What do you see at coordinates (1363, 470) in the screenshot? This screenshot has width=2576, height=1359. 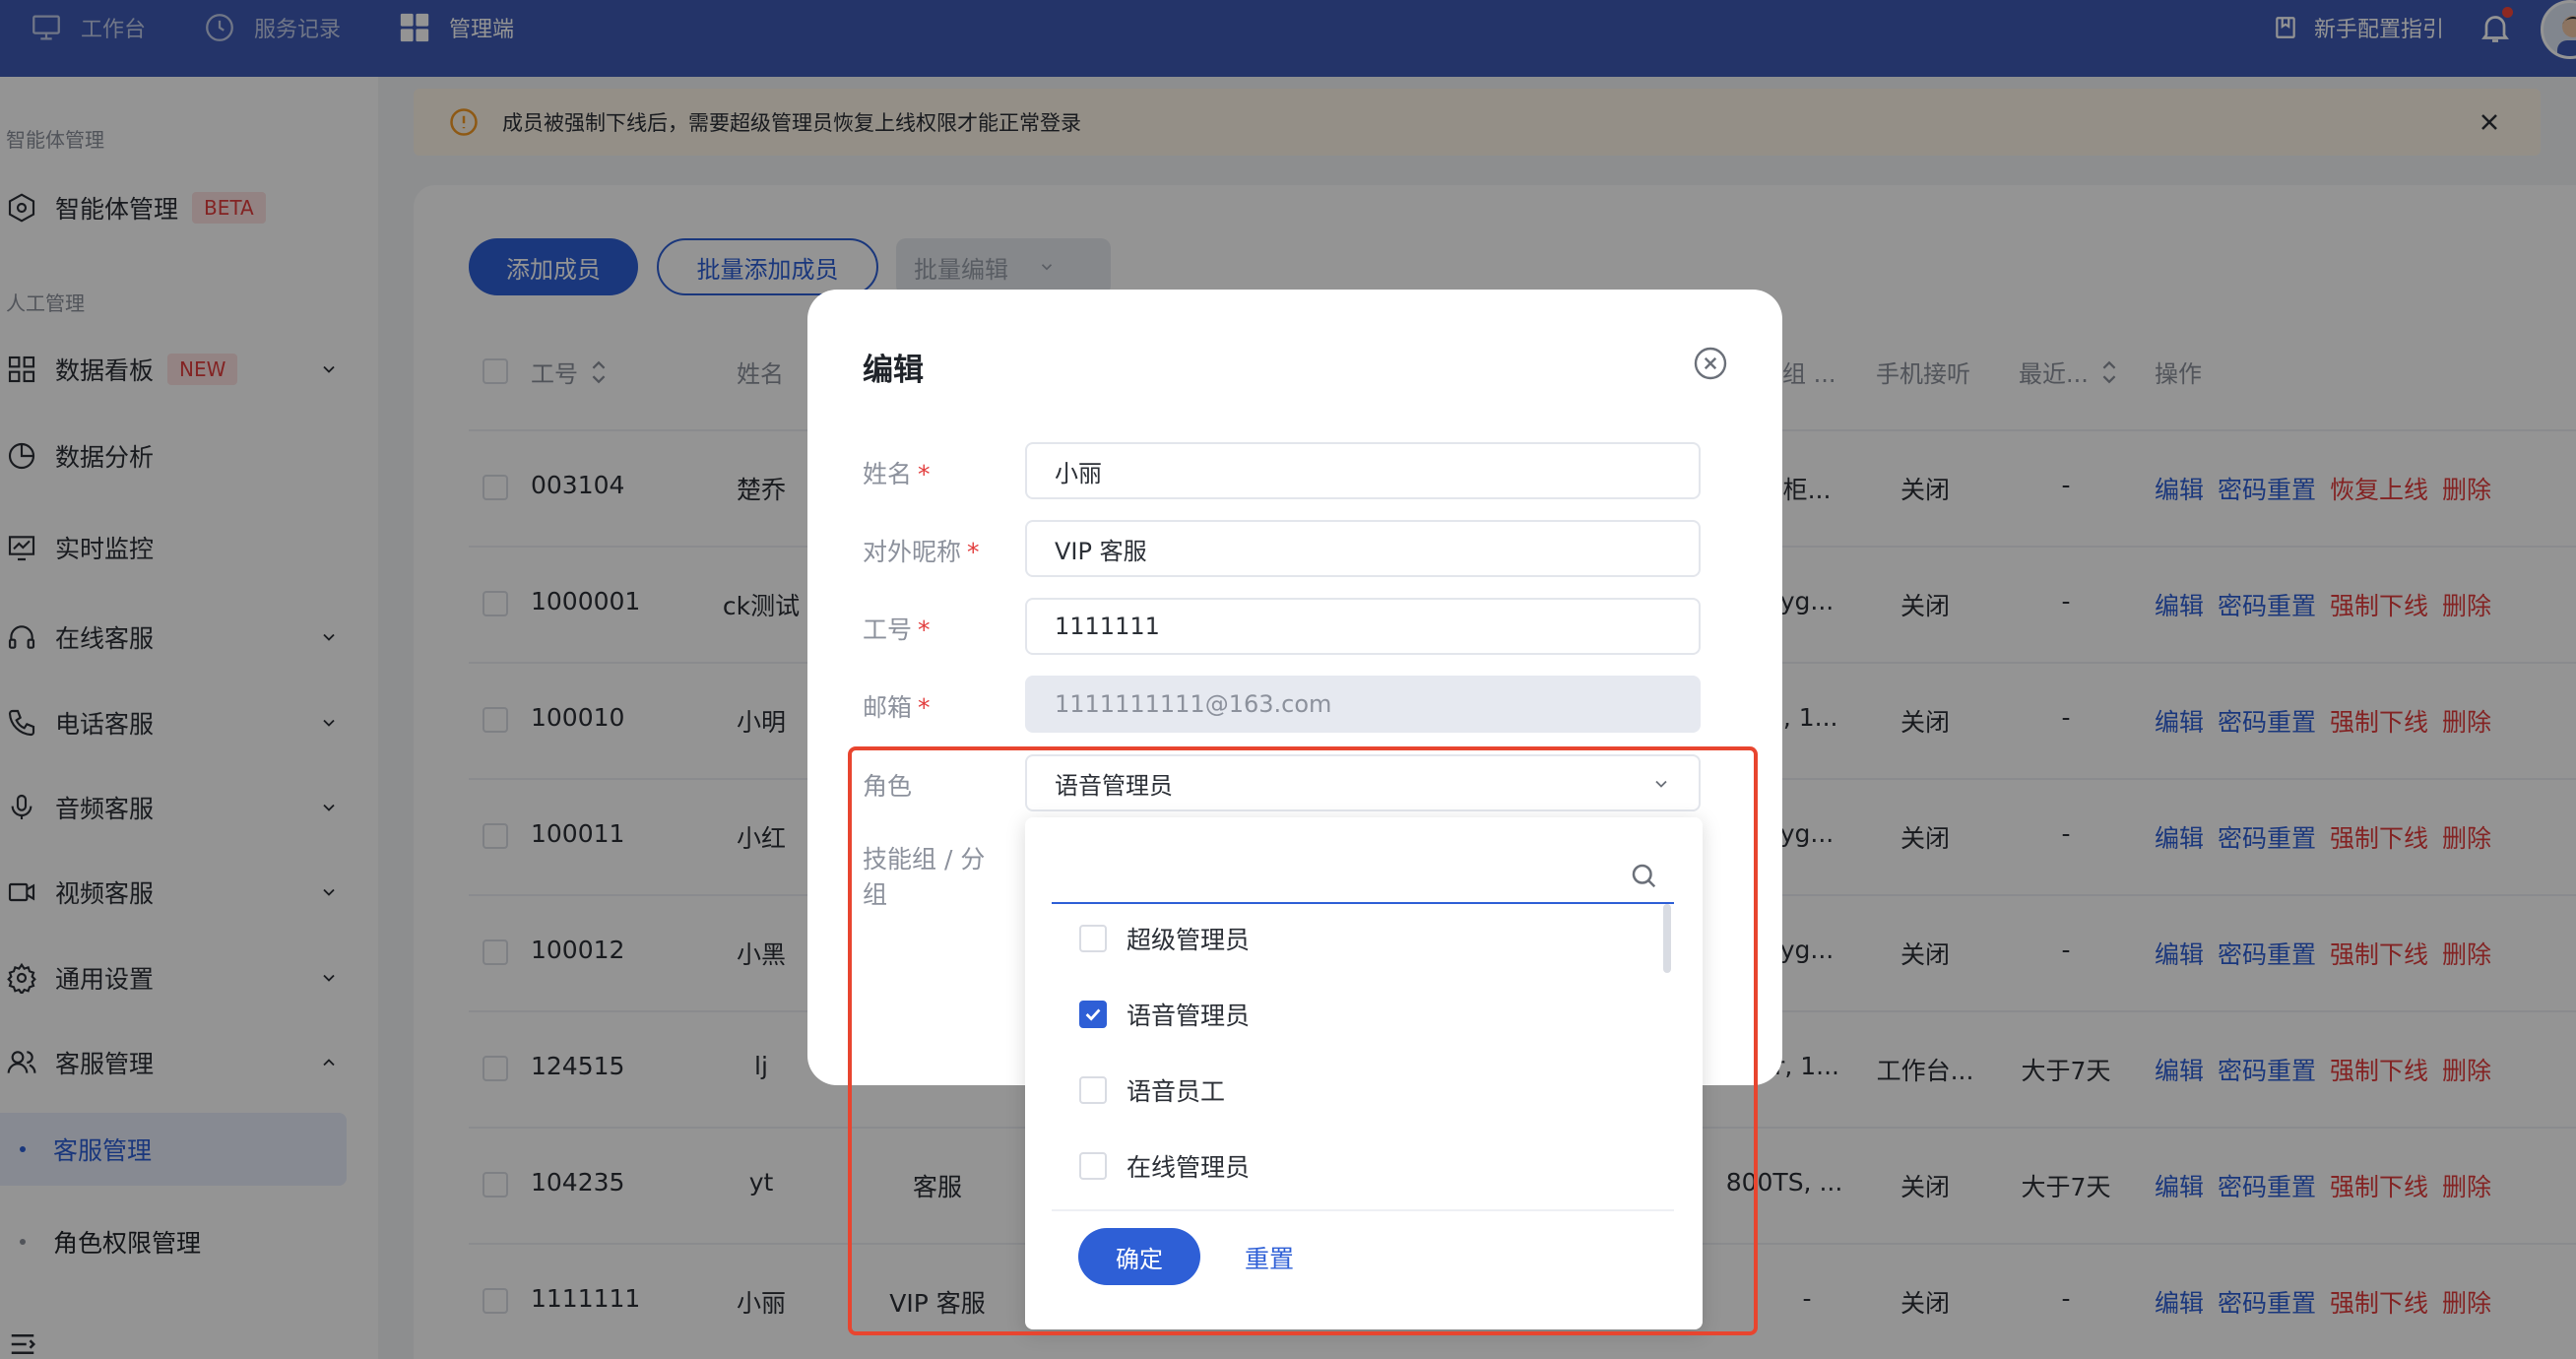 I see `name-input: 小丽` at bounding box center [1363, 470].